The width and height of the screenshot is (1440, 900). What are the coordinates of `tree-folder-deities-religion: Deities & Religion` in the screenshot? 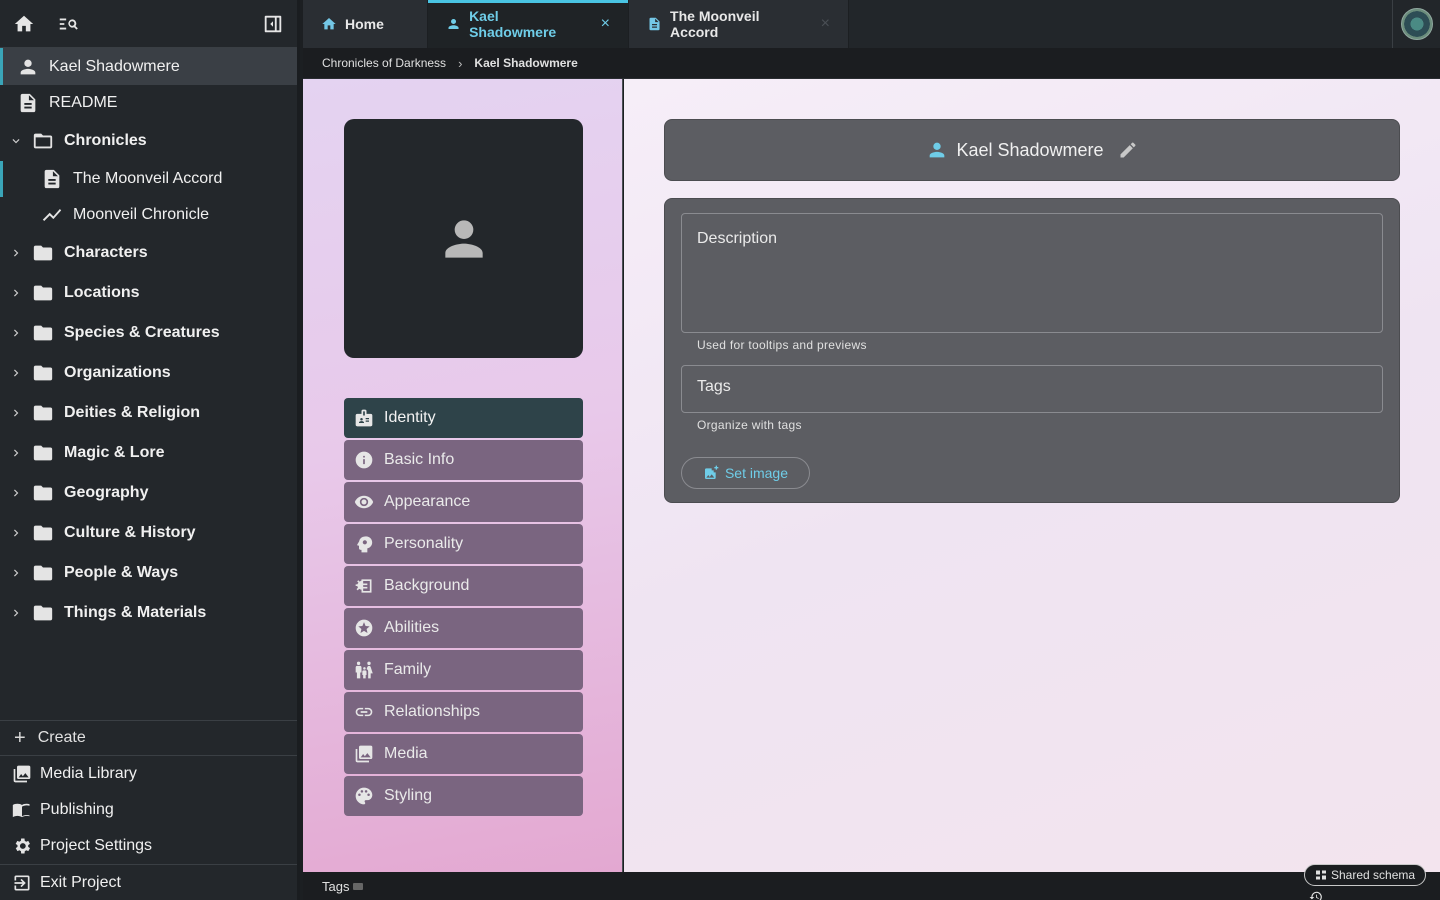 It's located at (148, 413).